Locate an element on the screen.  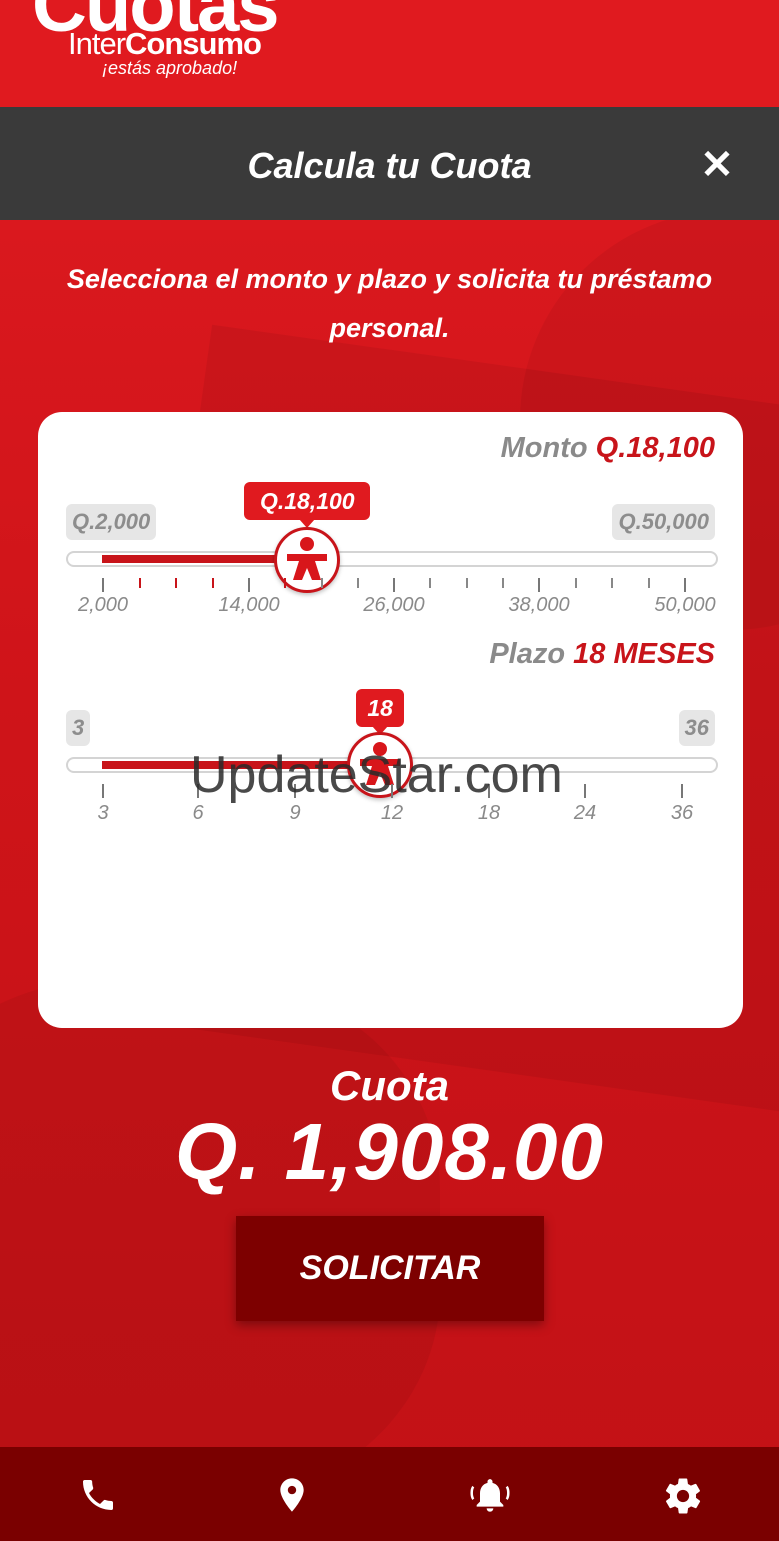
cuota-label: Cuota is located at coordinates (389, 1085).